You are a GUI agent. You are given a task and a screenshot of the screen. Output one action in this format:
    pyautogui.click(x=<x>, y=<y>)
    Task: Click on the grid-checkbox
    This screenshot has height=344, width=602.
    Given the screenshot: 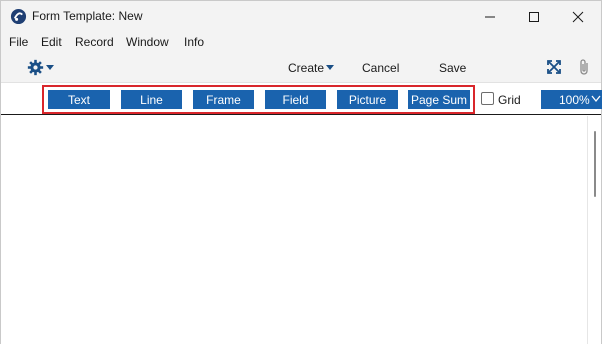 What is the action you would take?
    pyautogui.click(x=487, y=98)
    